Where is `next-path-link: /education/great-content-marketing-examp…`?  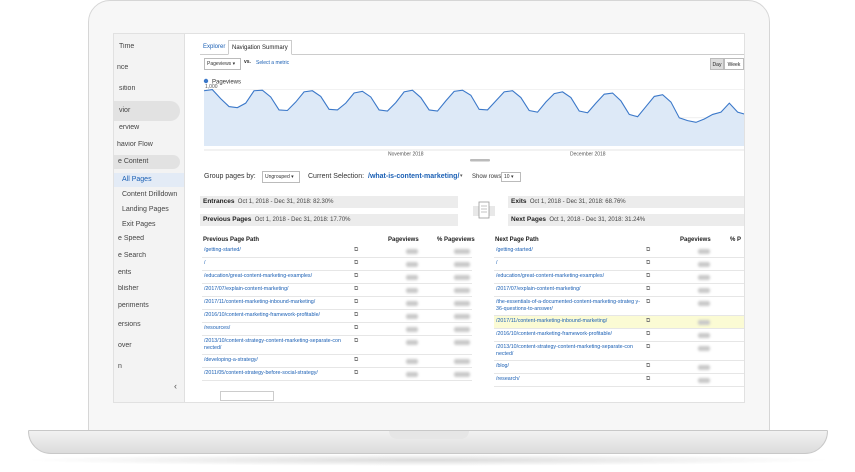 next-path-link: /education/great-content-marketing-examp… is located at coordinates (571, 276).